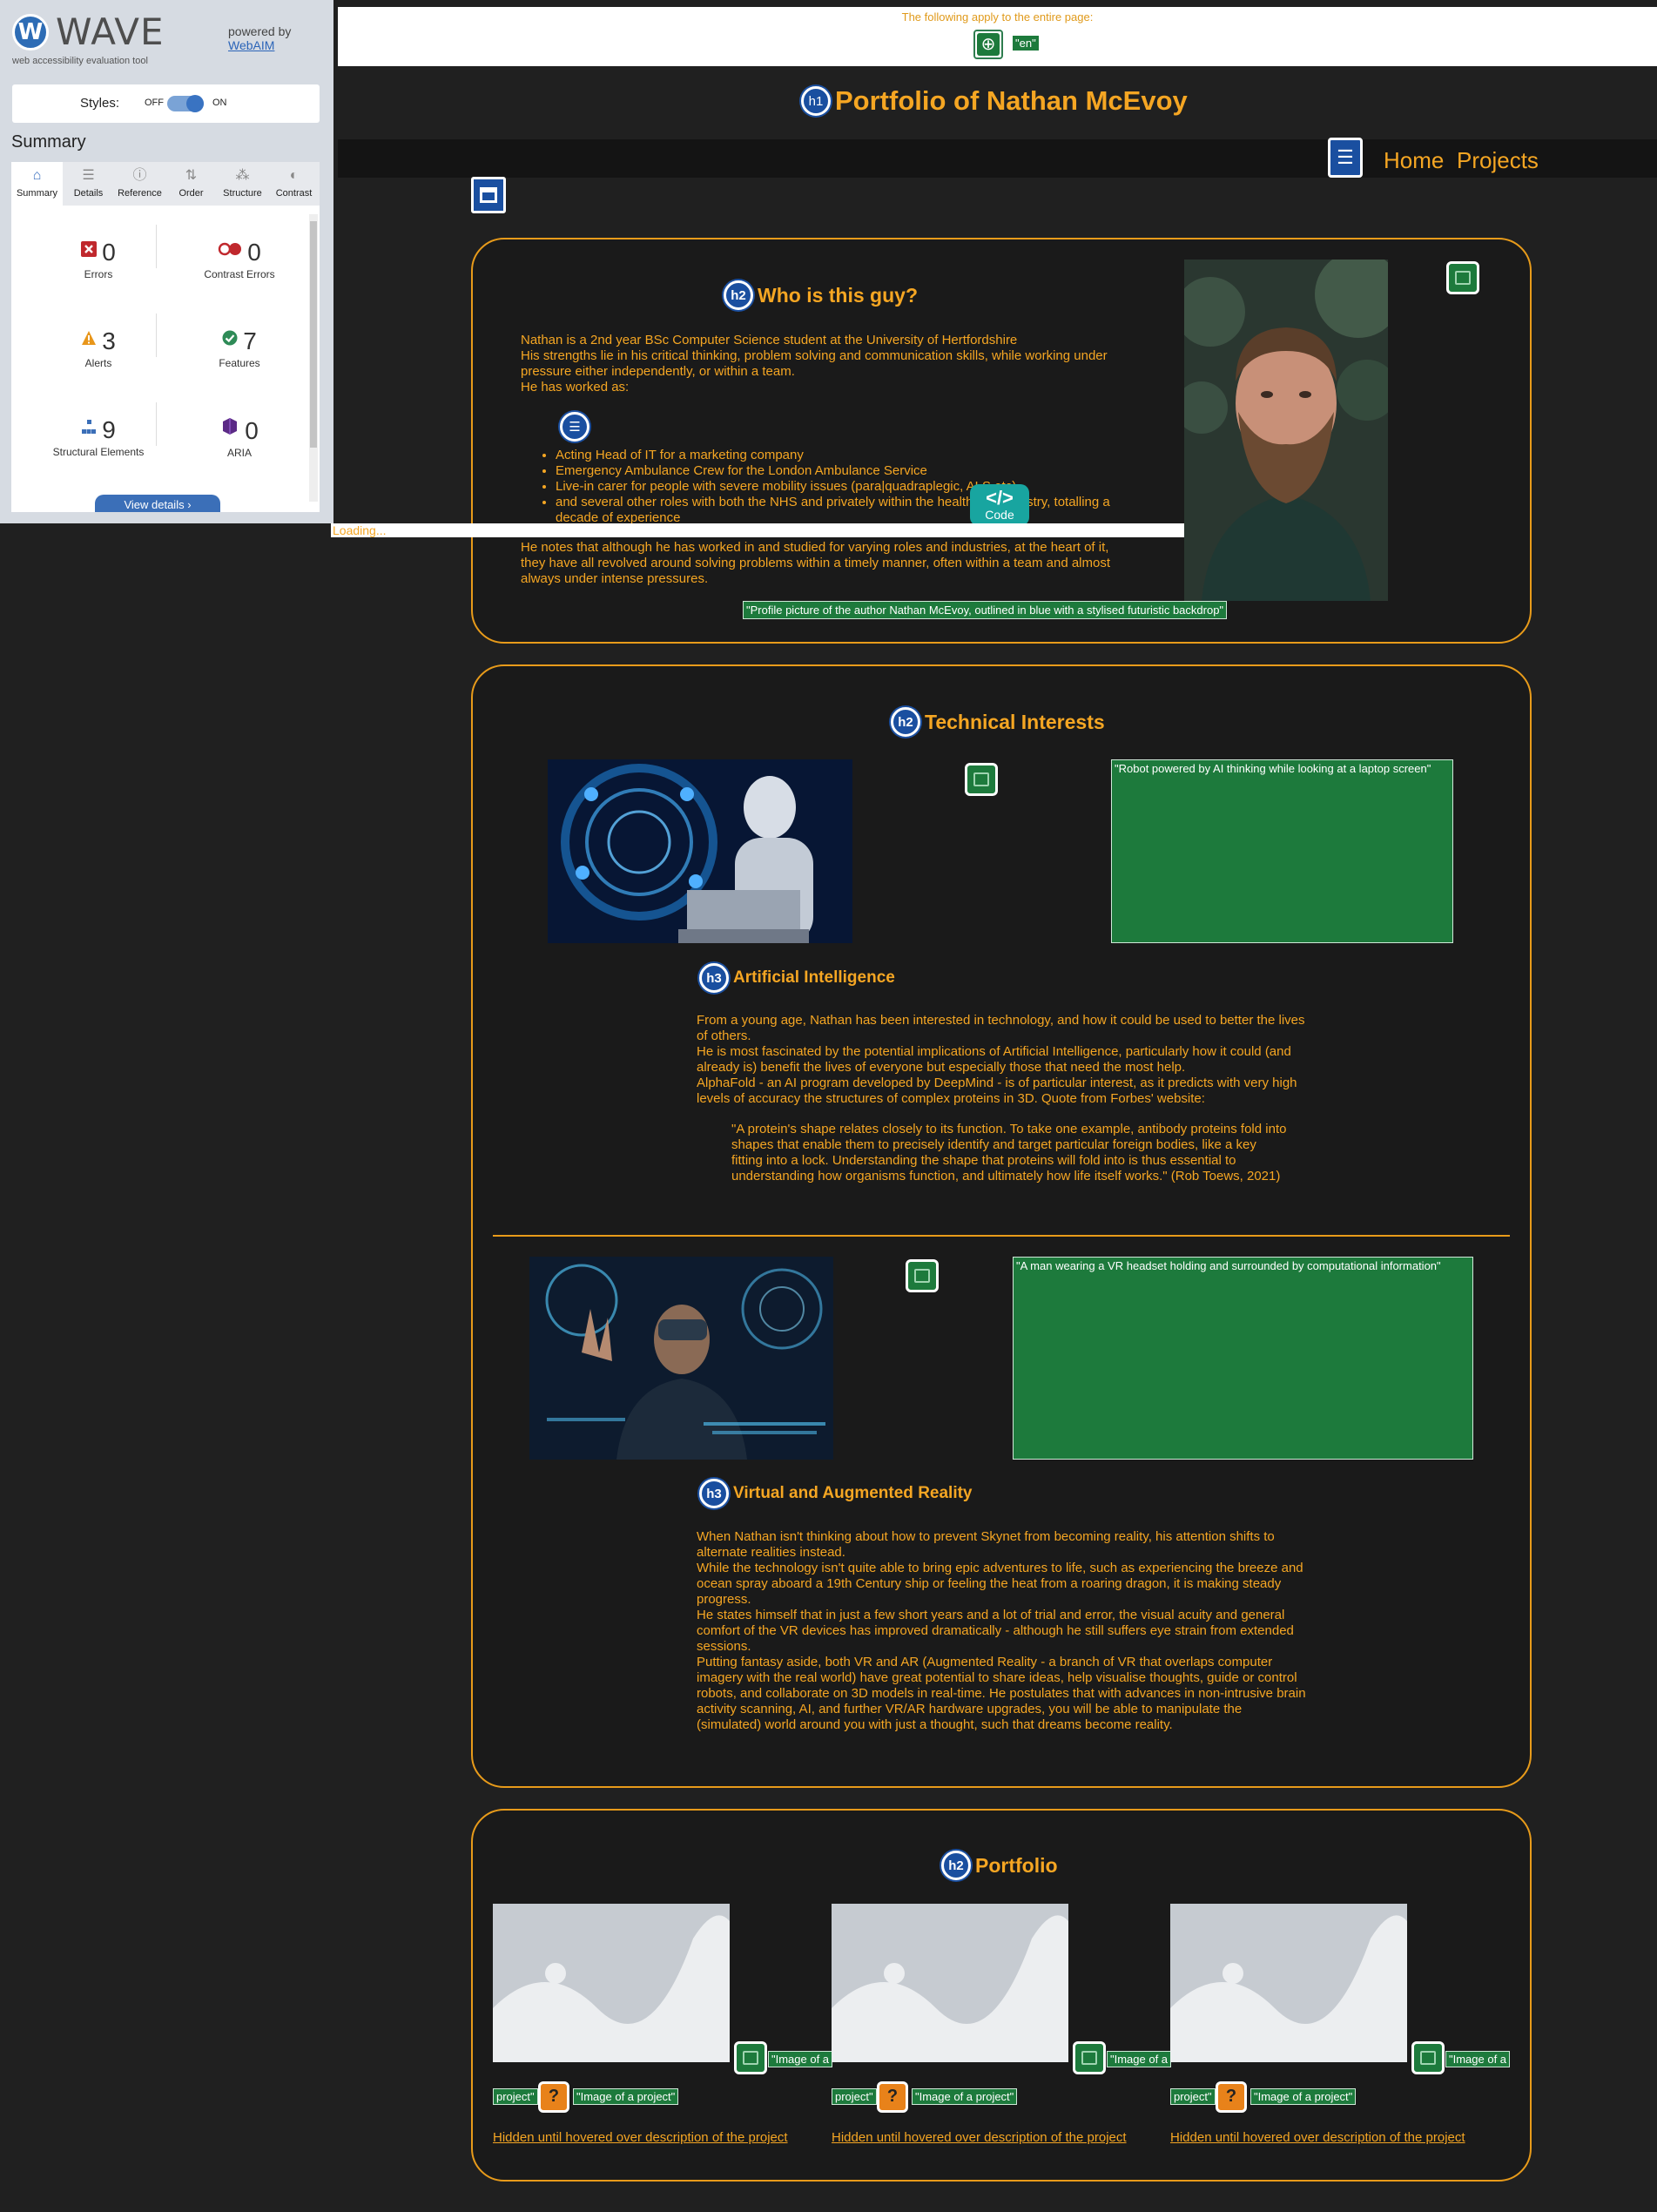 This screenshot has width=1657, height=2212. Describe the element at coordinates (797, 978) in the screenshot. I see `ai-heading-row: h3 Artificial Intelligence` at that location.